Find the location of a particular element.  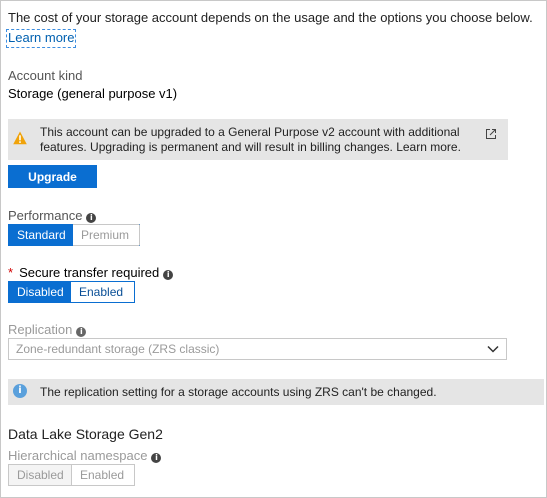

replication-label: Replication i is located at coordinates (47, 329).